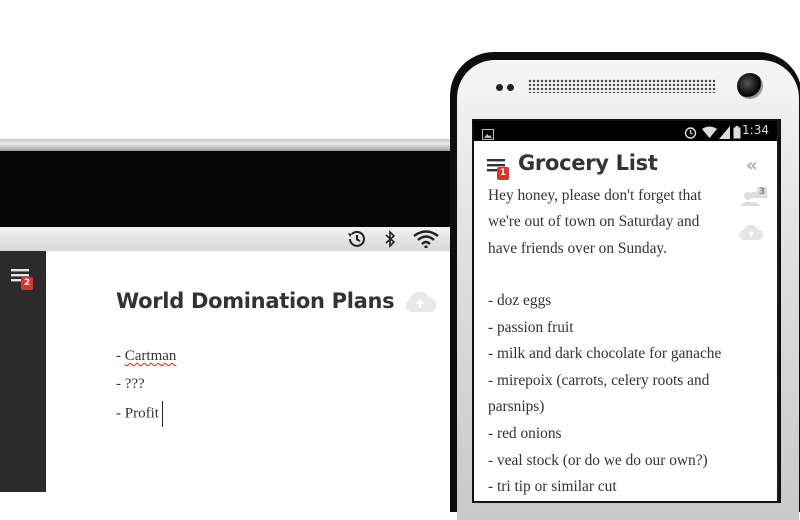 This screenshot has width=800, height=520. Describe the element at coordinates (605, 353) in the screenshot. I see `note-line: - milk and dark chocolate for ganache` at that location.